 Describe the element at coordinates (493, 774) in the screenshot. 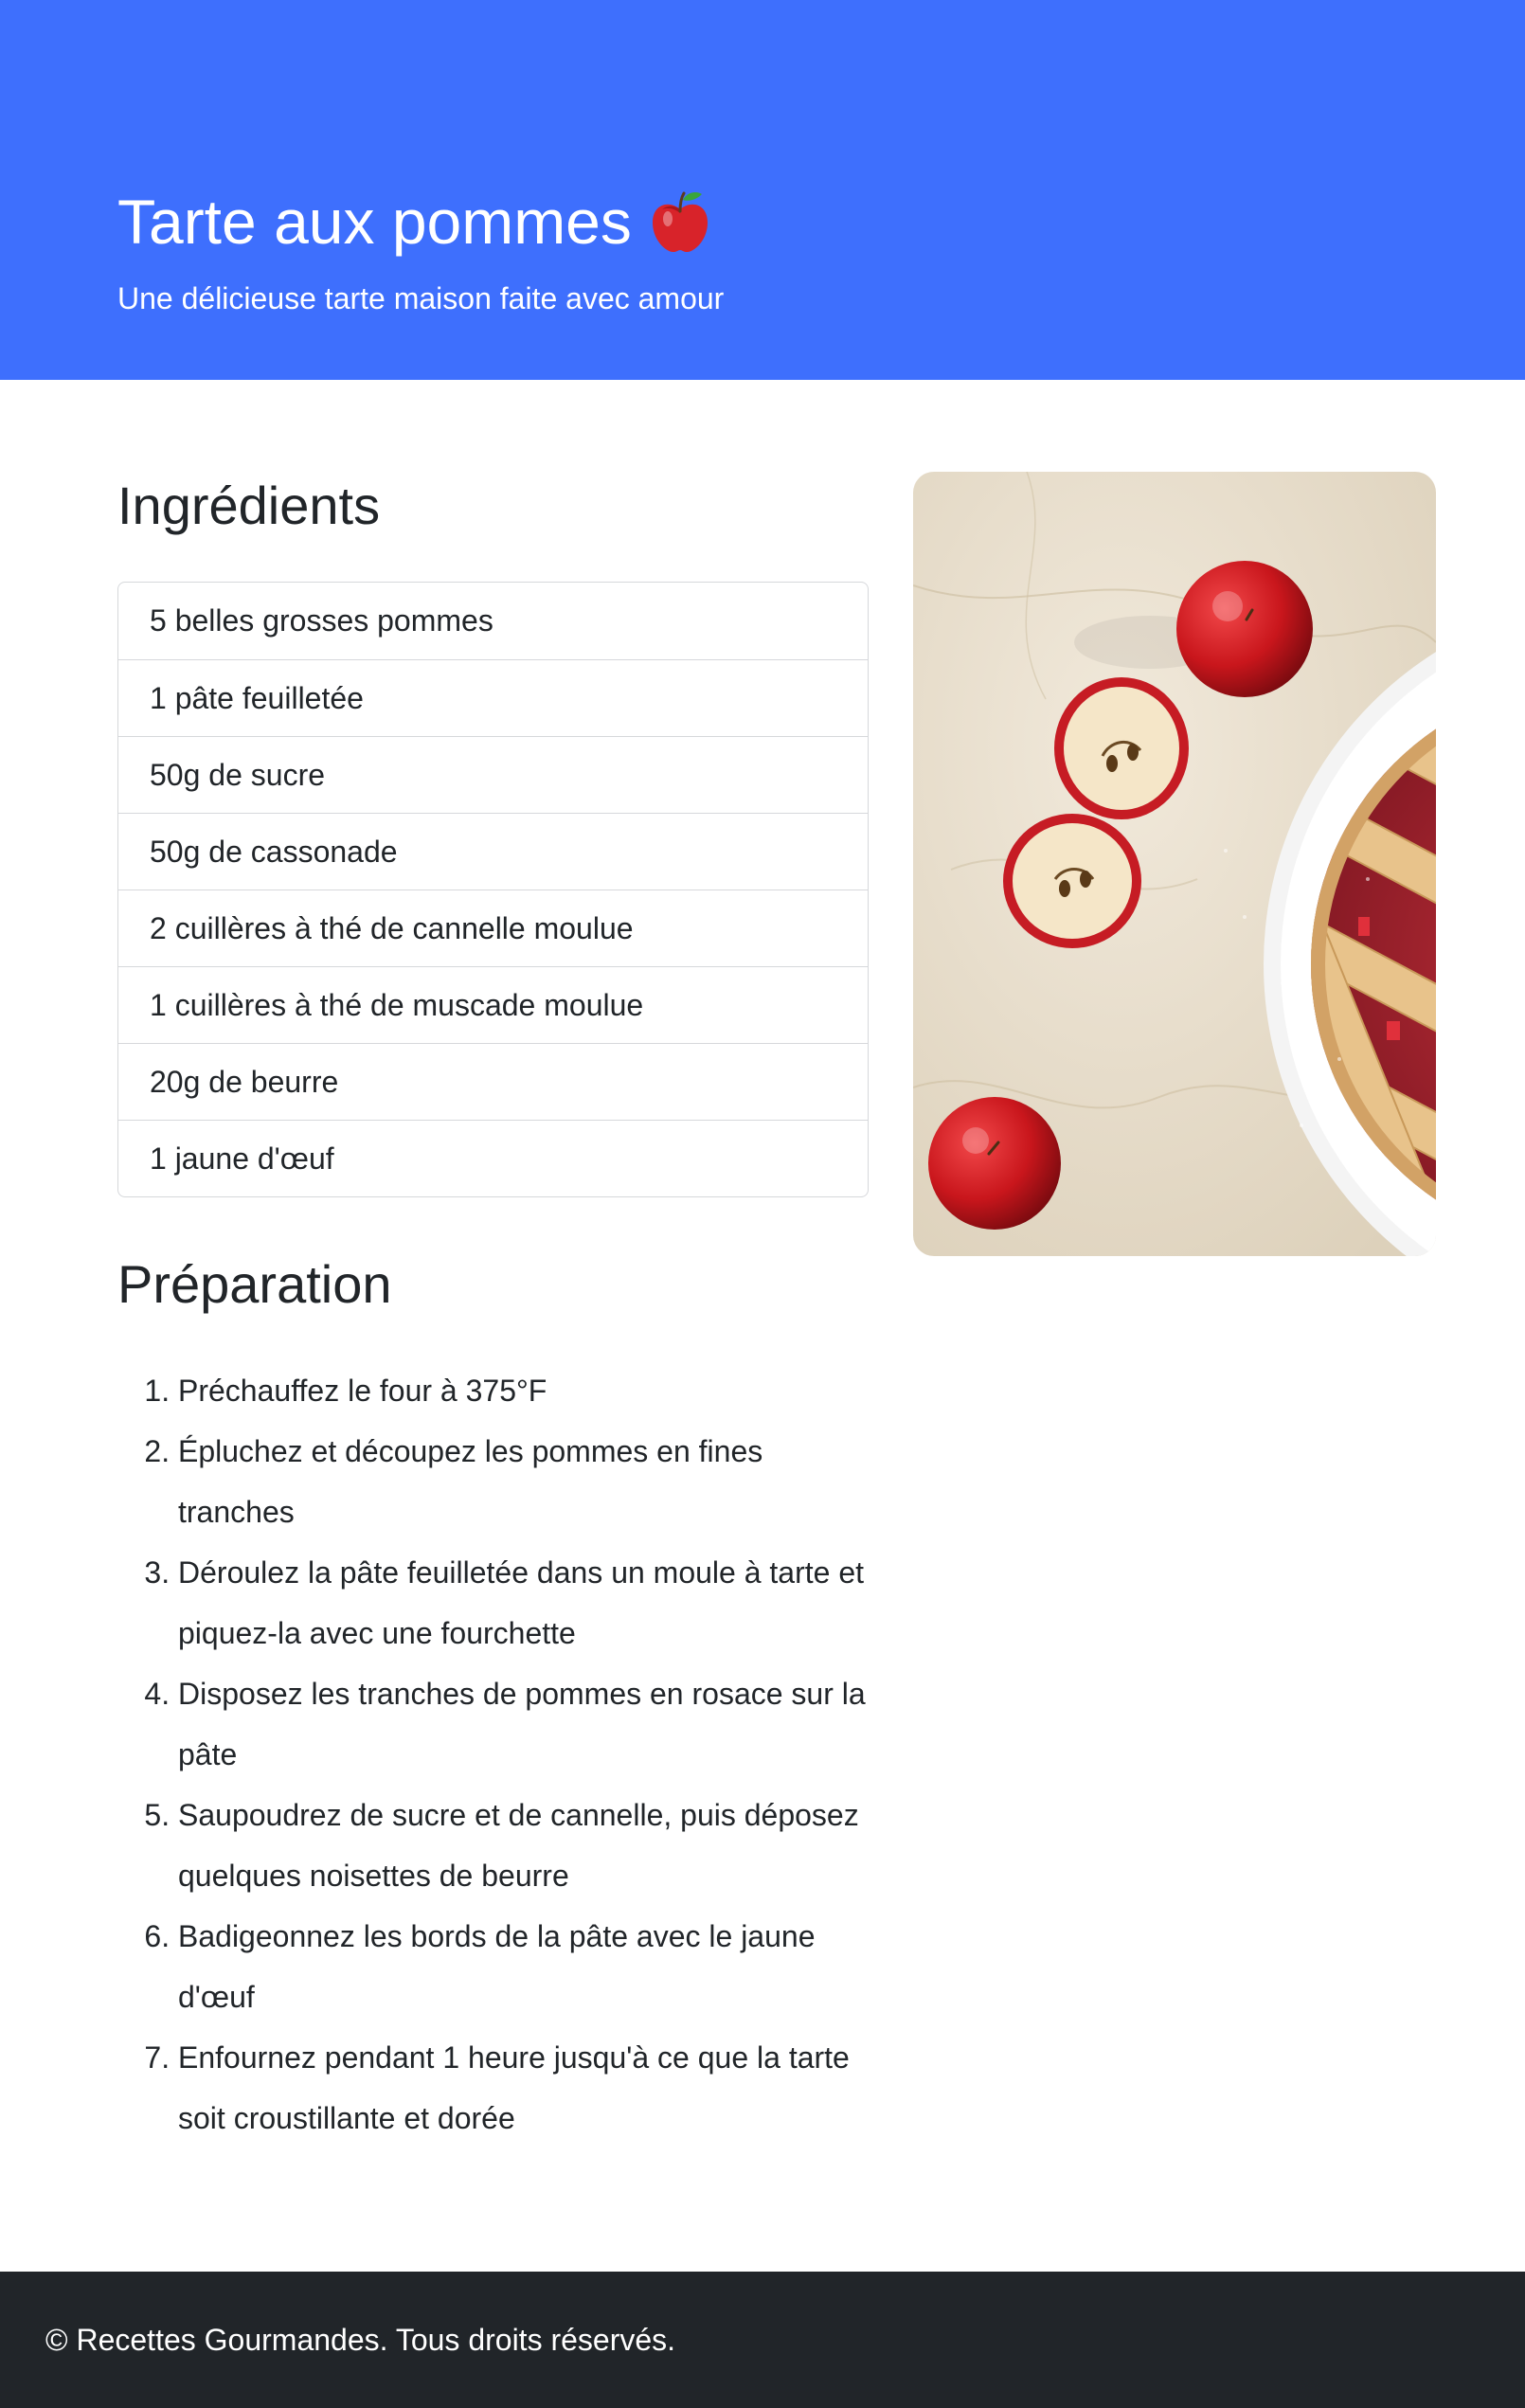

I see `ingredient-item: 50g de sucre` at that location.